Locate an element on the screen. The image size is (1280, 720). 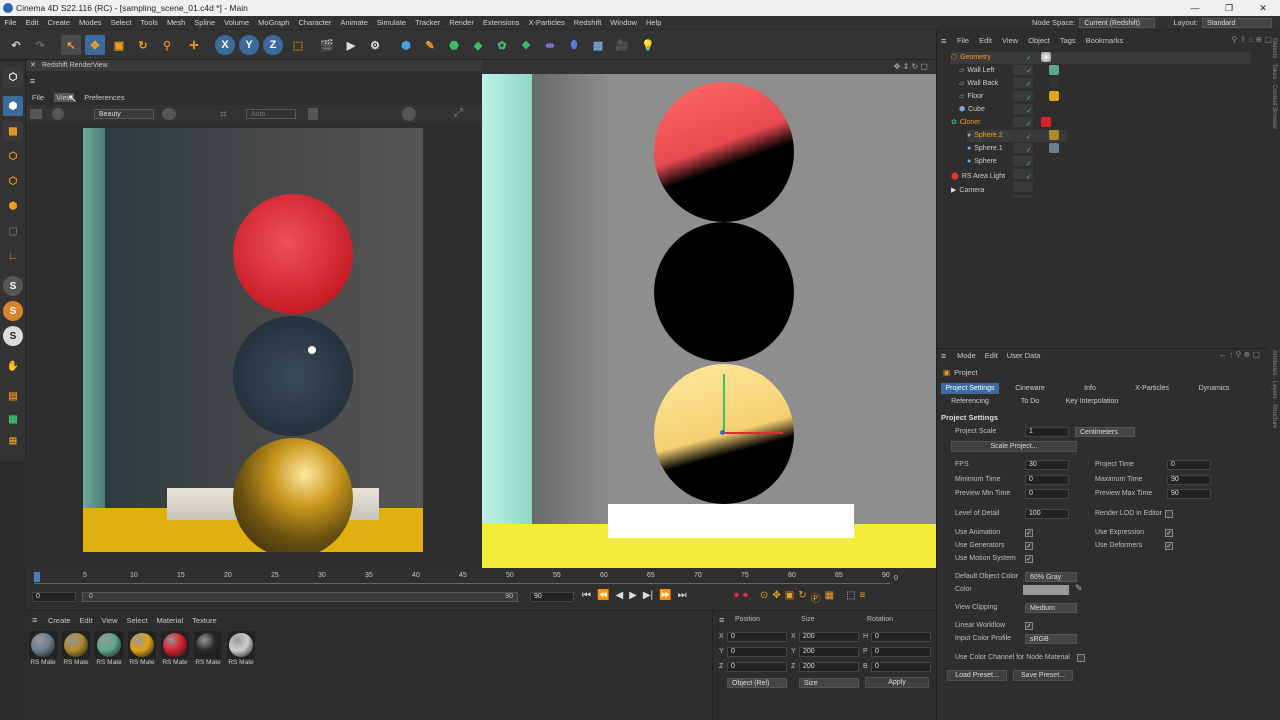
render-picture-viewer-icon: ▶ is located at coordinates (351, 45).